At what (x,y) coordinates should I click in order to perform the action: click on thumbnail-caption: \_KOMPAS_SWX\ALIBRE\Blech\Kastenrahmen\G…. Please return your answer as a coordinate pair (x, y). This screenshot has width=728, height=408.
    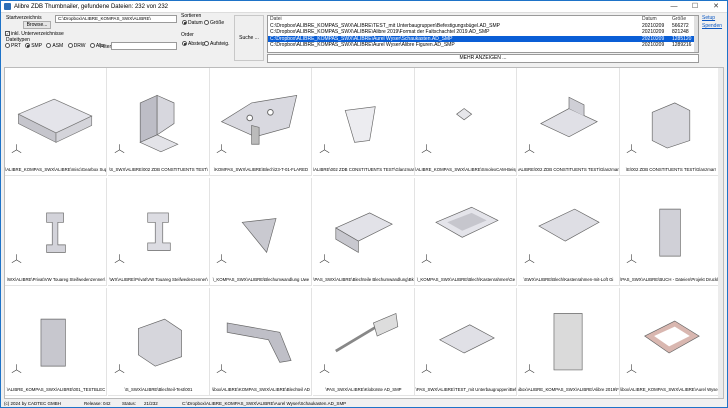
    Looking at the image, I should click on (466, 279).